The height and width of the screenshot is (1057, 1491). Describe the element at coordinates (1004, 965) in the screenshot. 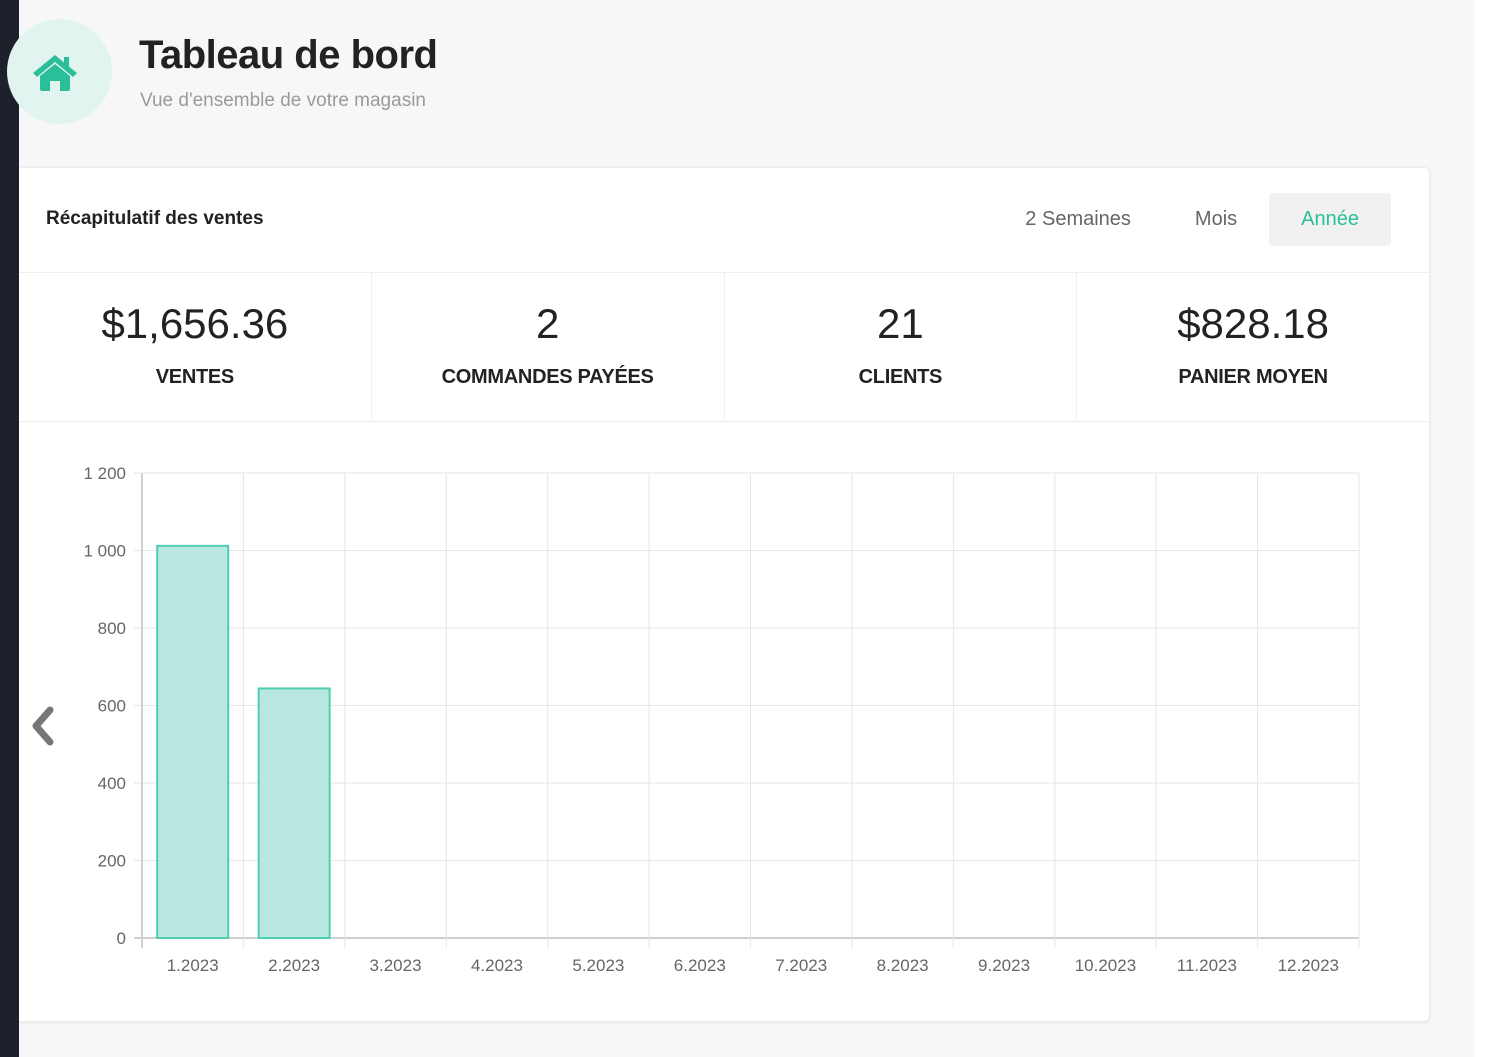

I see `x-tick-label: 9.2023` at that location.